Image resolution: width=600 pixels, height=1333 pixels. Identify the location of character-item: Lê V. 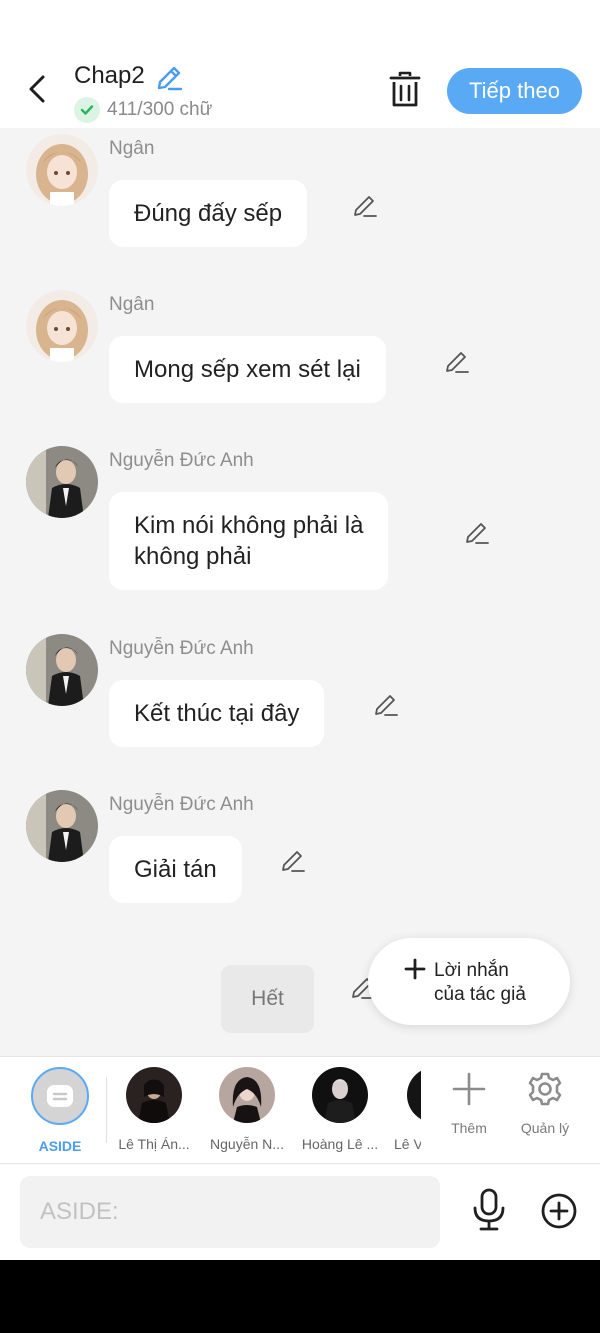
(403, 1109).